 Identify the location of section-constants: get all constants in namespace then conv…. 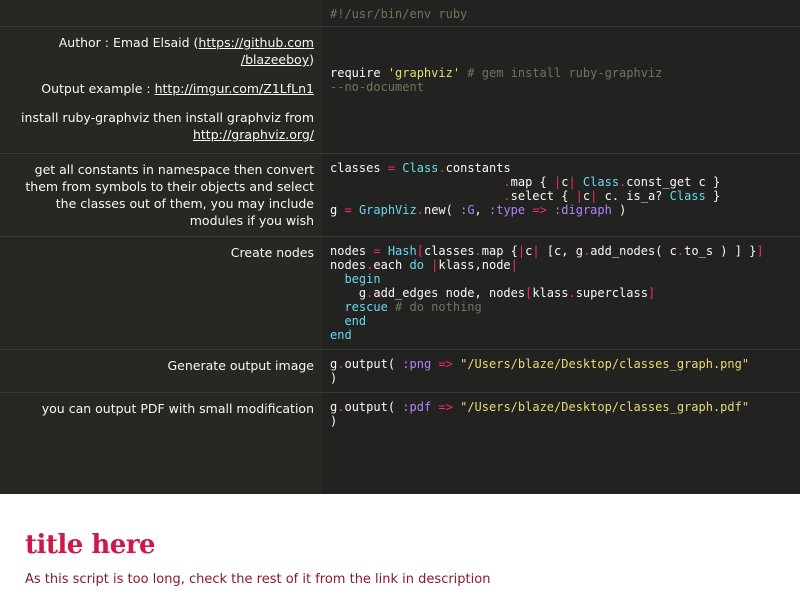
(400, 195).